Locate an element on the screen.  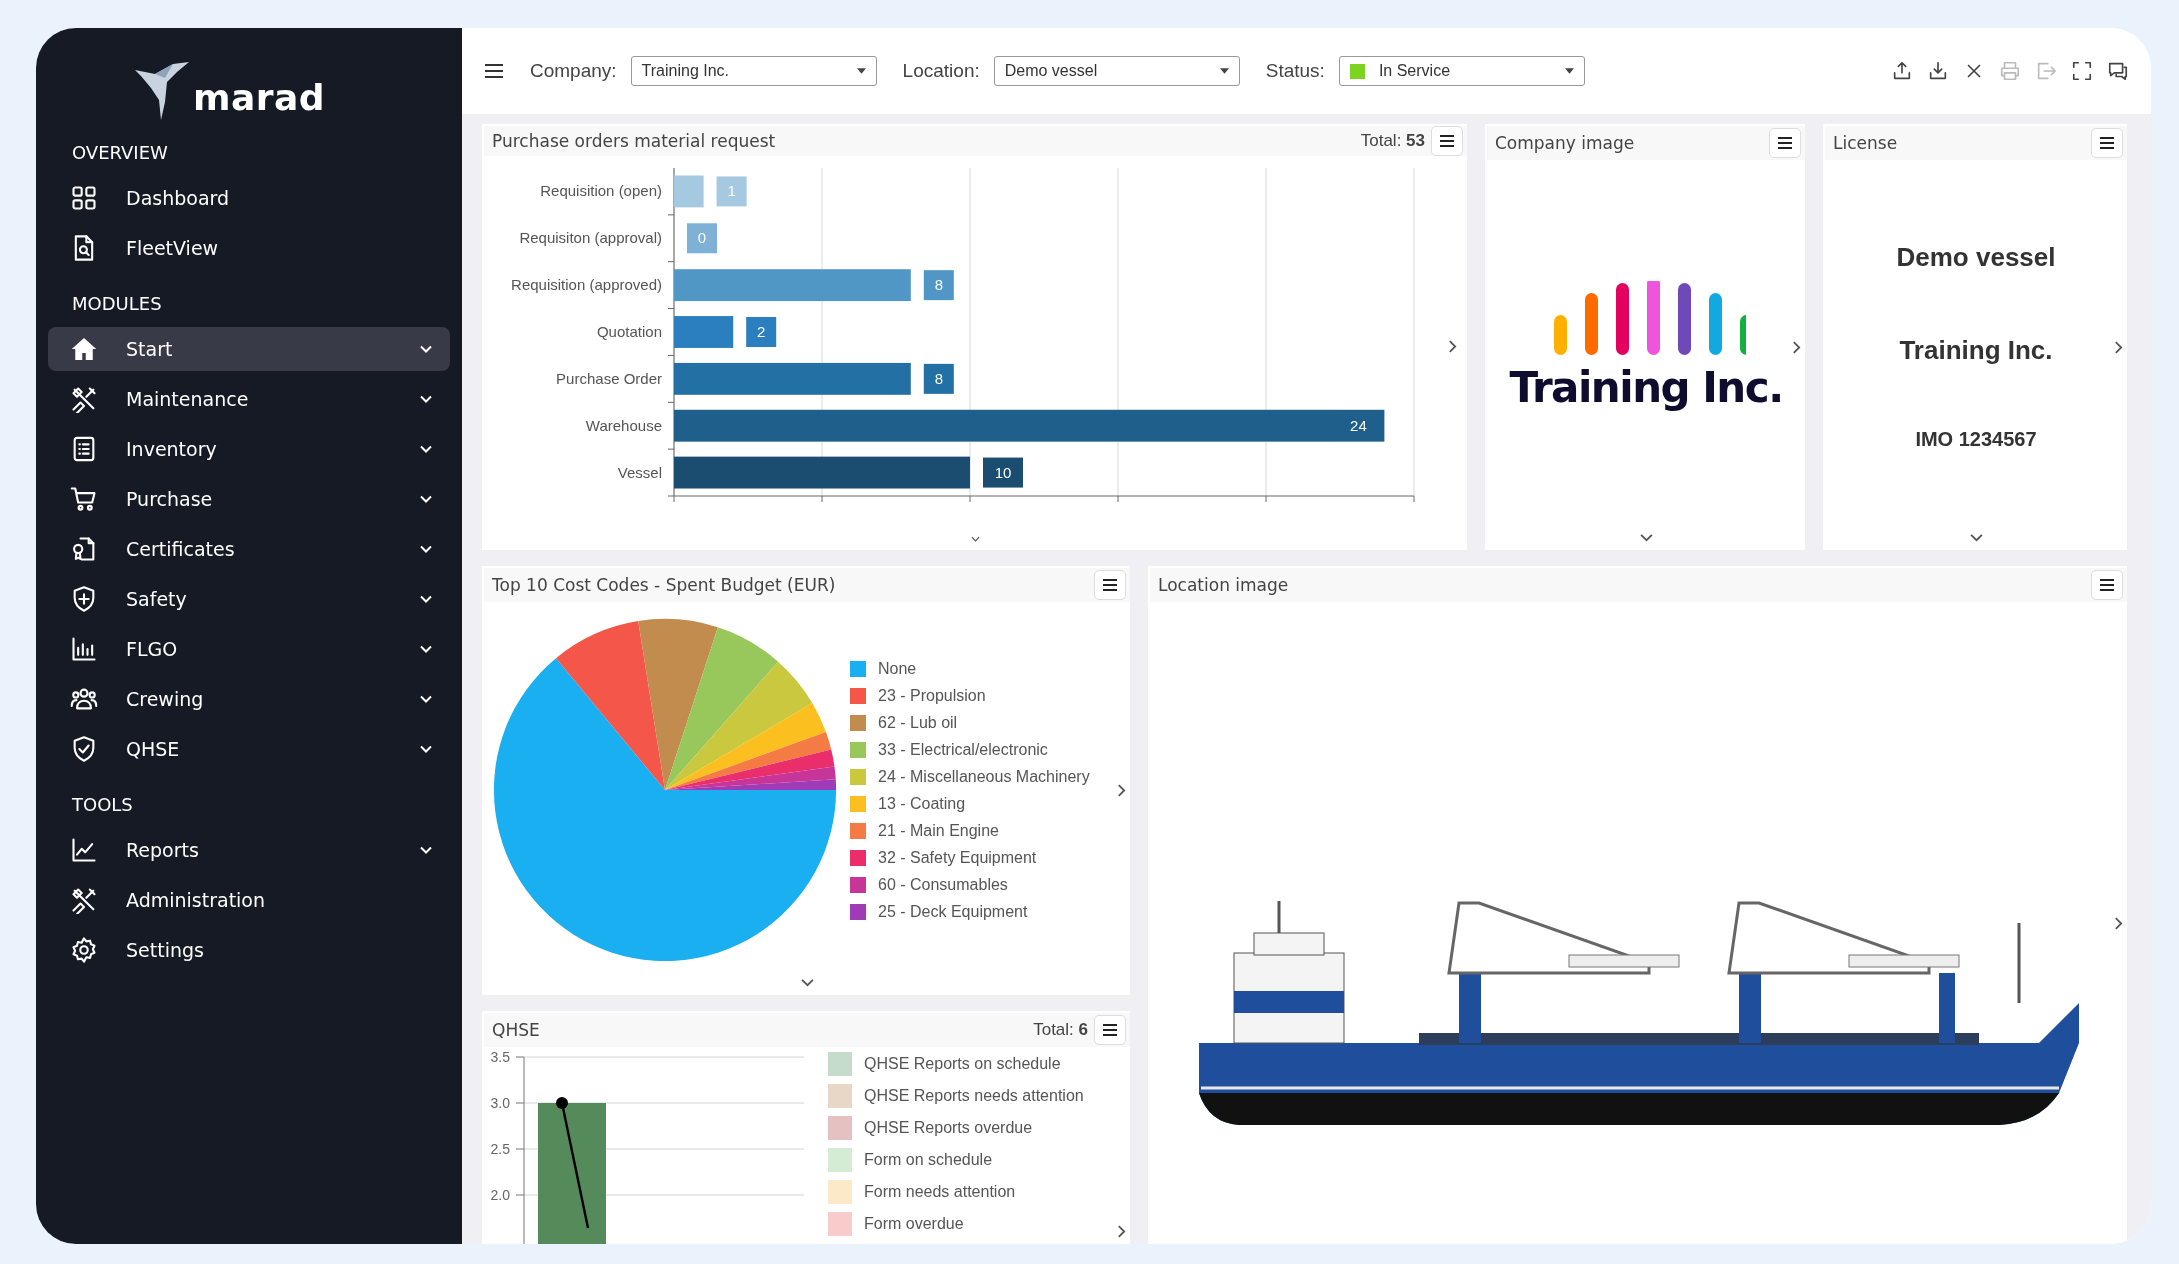
license-text: Training Inc. is located at coordinates (1976, 350).